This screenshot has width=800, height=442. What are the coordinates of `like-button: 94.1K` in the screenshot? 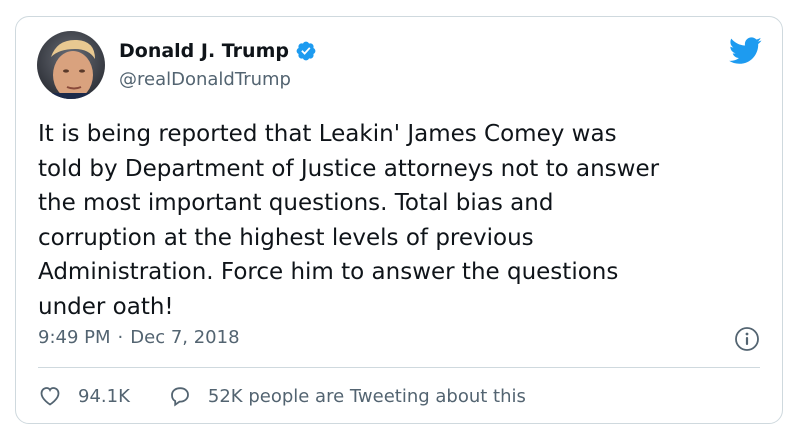 It's located at (84, 396).